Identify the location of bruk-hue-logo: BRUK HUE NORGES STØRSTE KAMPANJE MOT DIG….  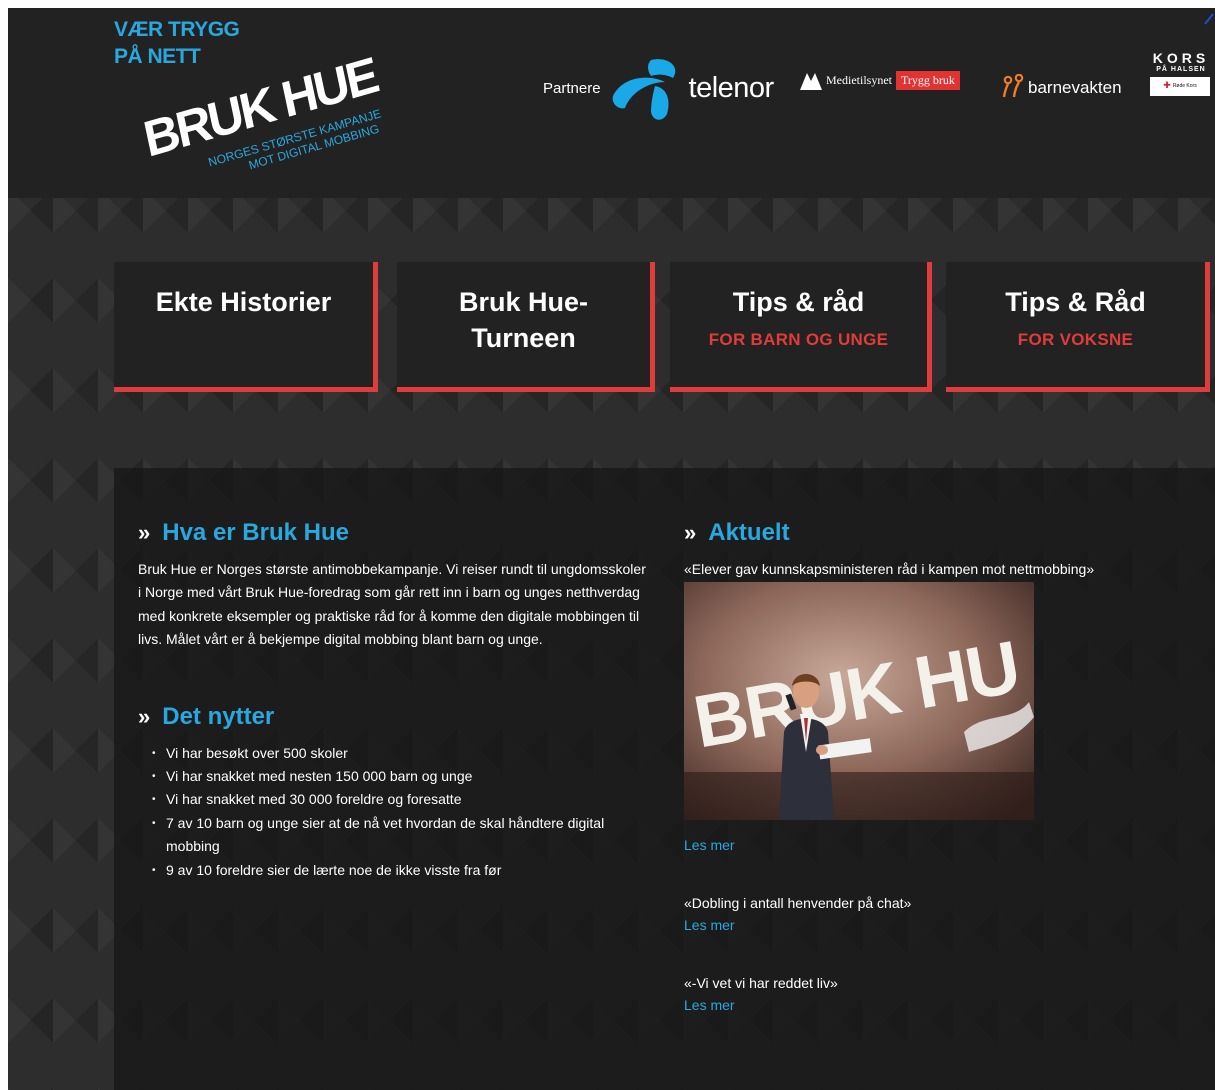
(268, 105).